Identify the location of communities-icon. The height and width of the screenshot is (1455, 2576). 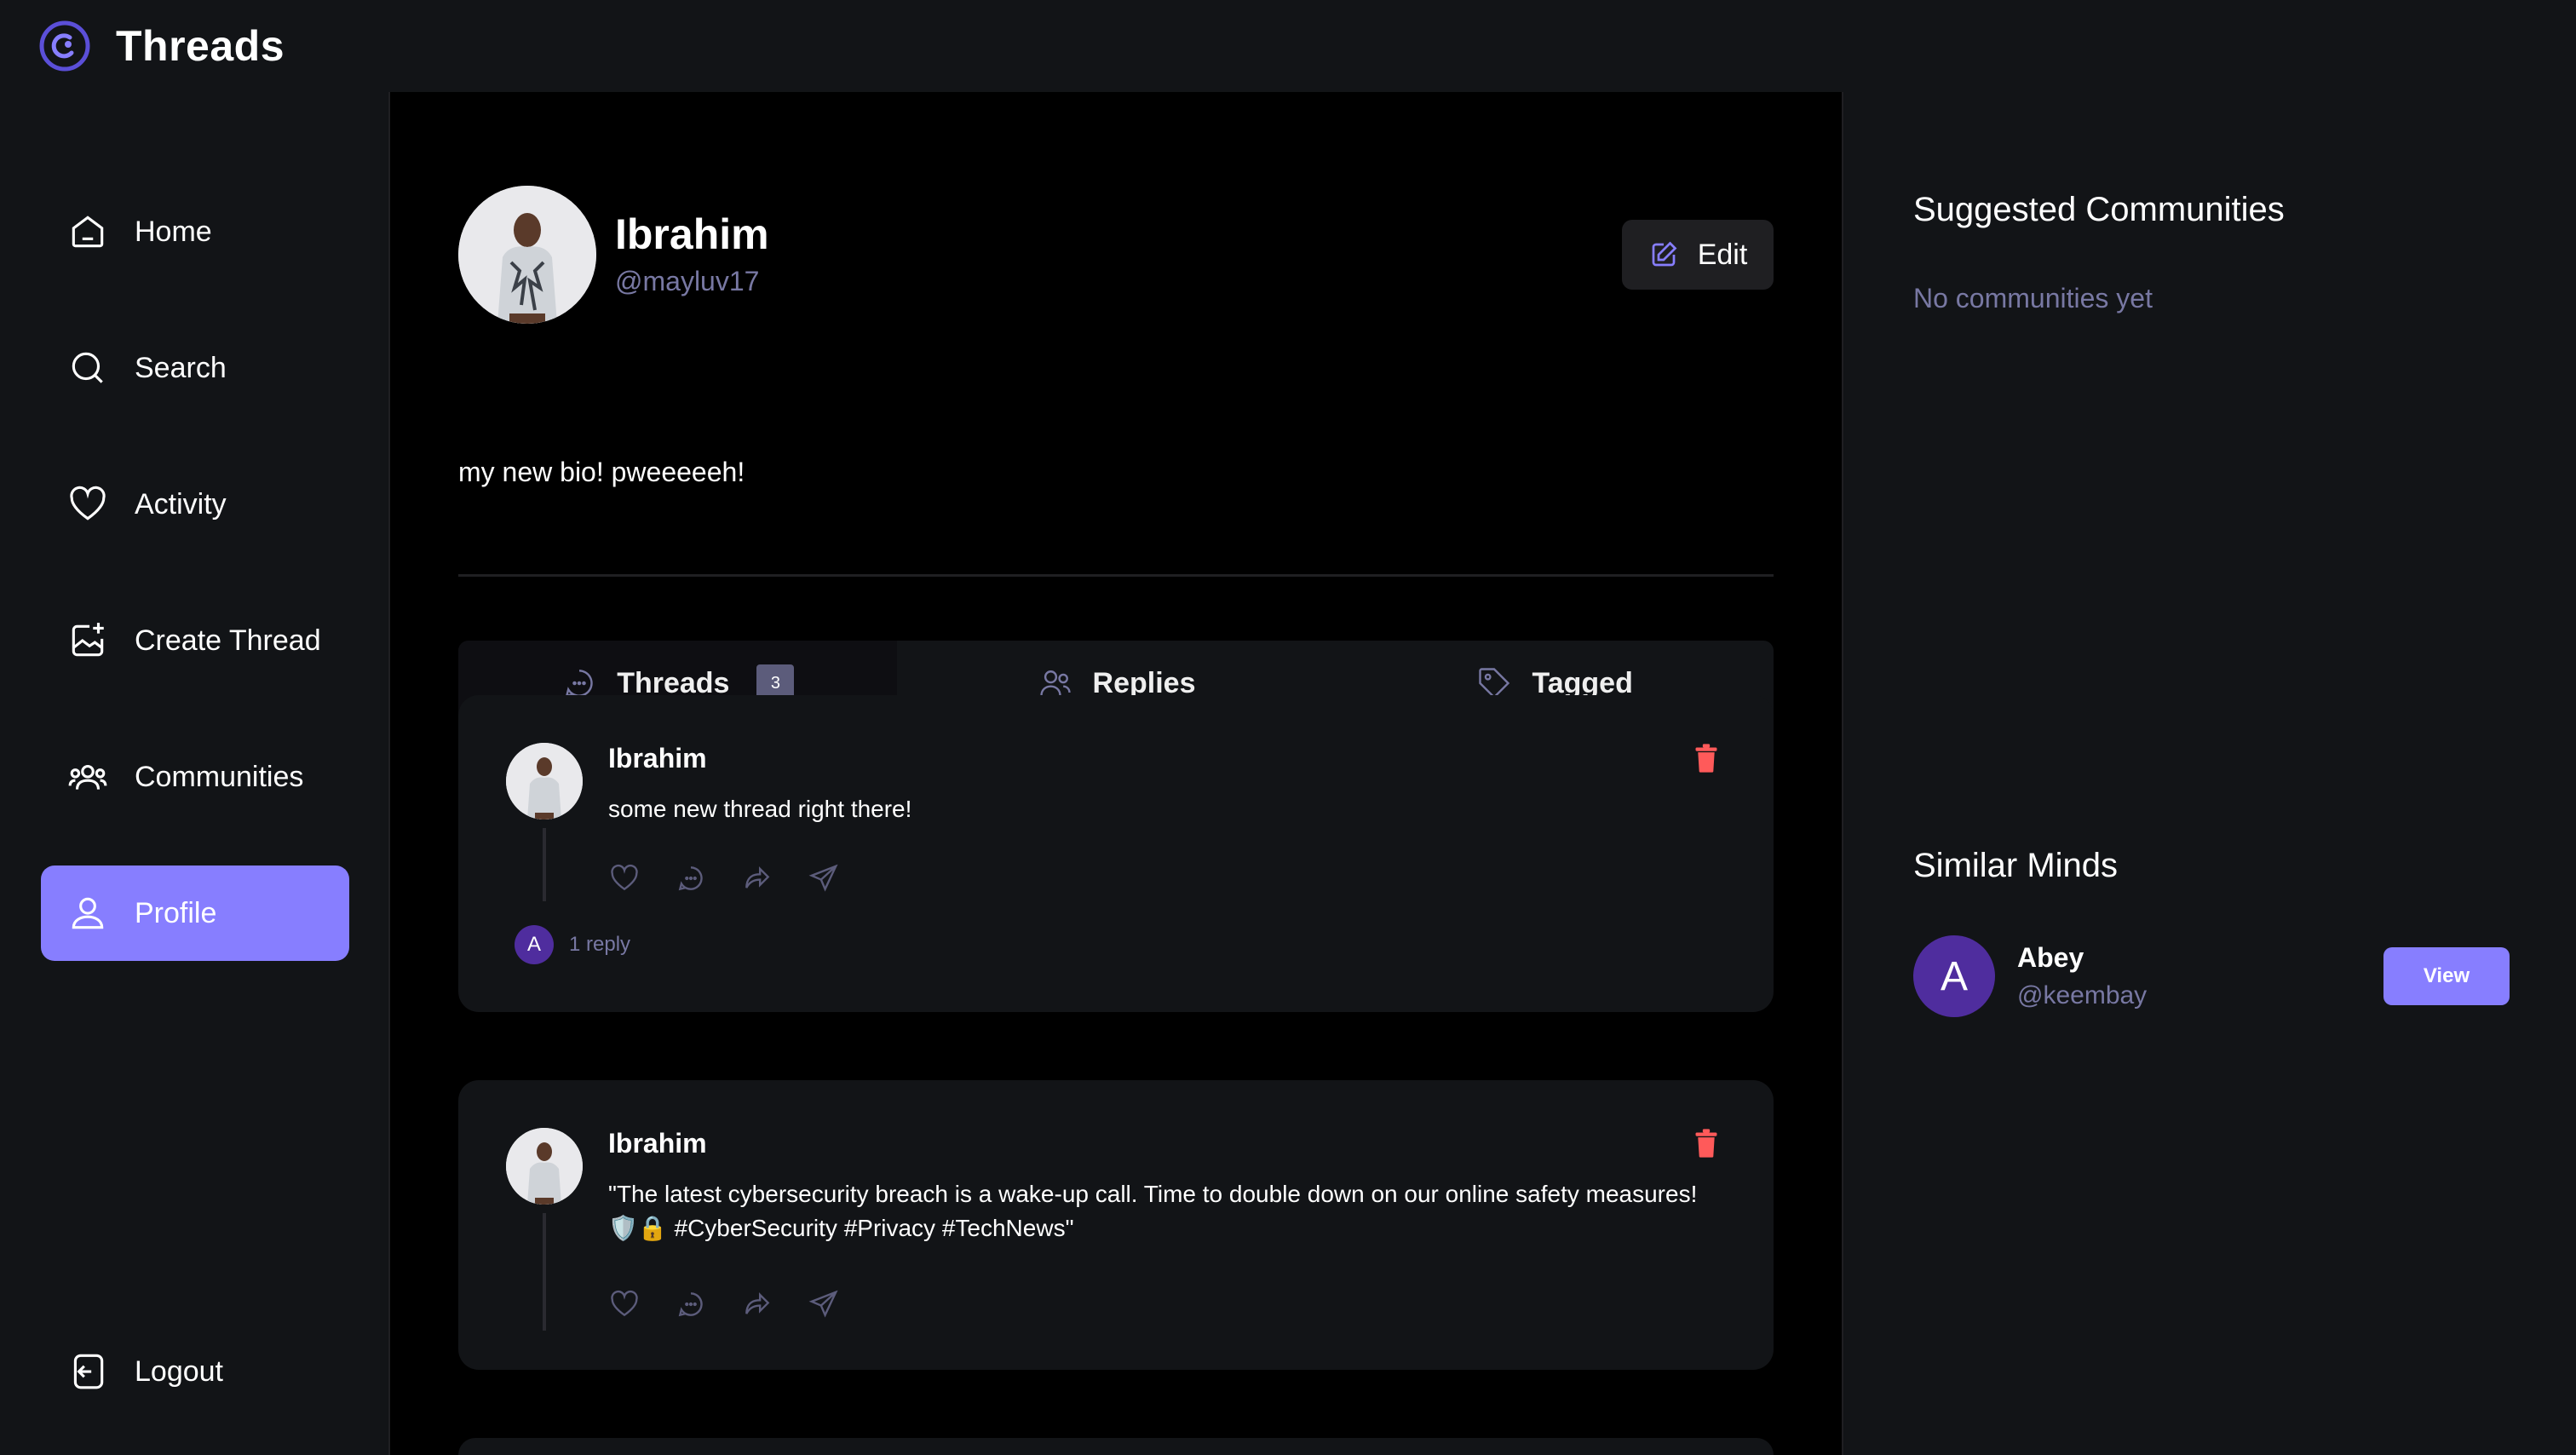
(88, 777).